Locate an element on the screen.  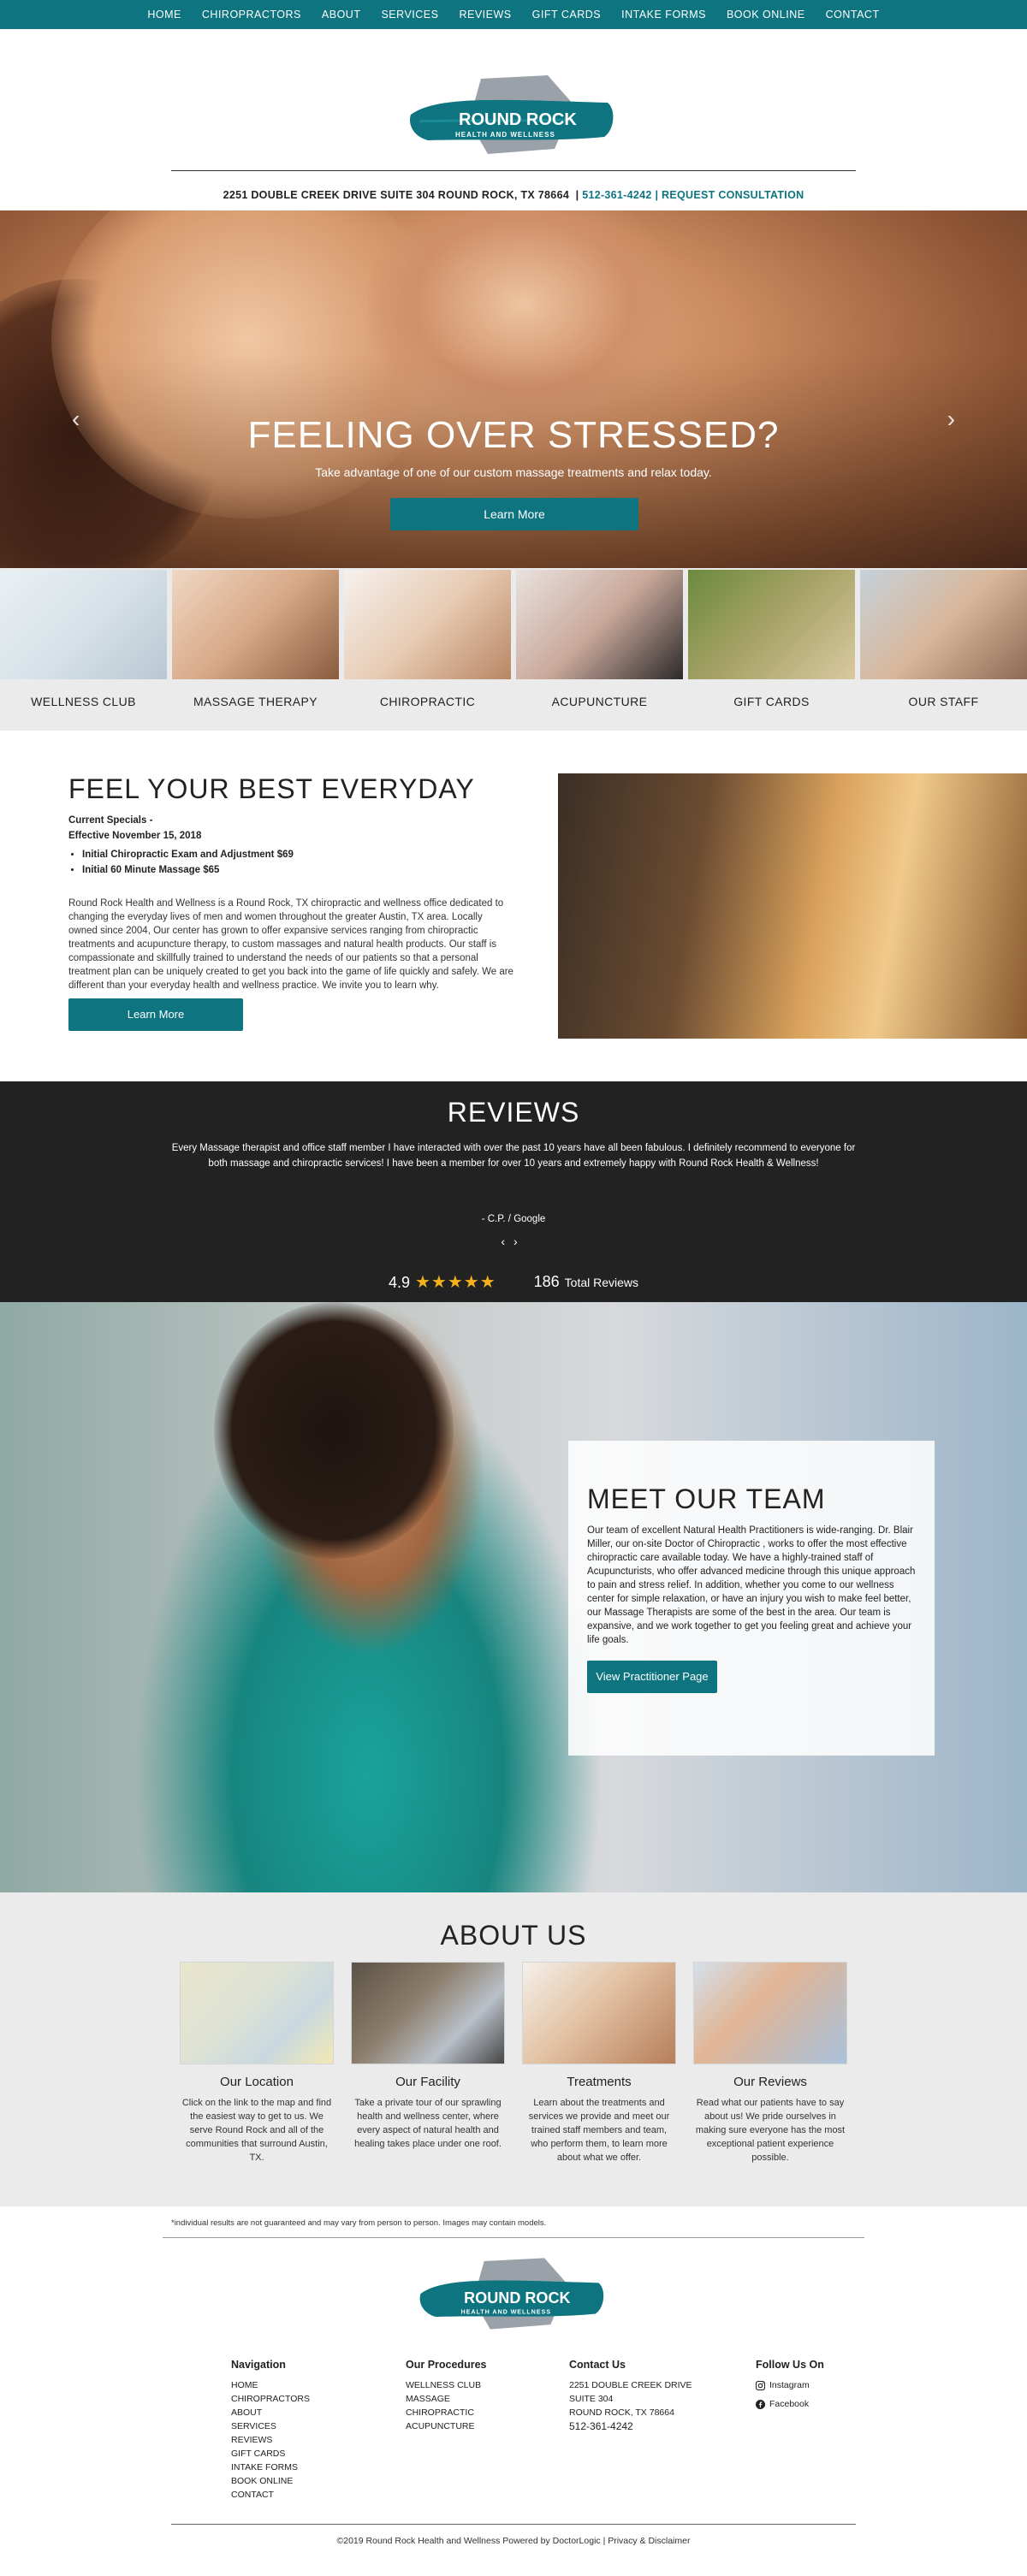
specials-date: Effective November 15, 2018 is located at coordinates (135, 836).